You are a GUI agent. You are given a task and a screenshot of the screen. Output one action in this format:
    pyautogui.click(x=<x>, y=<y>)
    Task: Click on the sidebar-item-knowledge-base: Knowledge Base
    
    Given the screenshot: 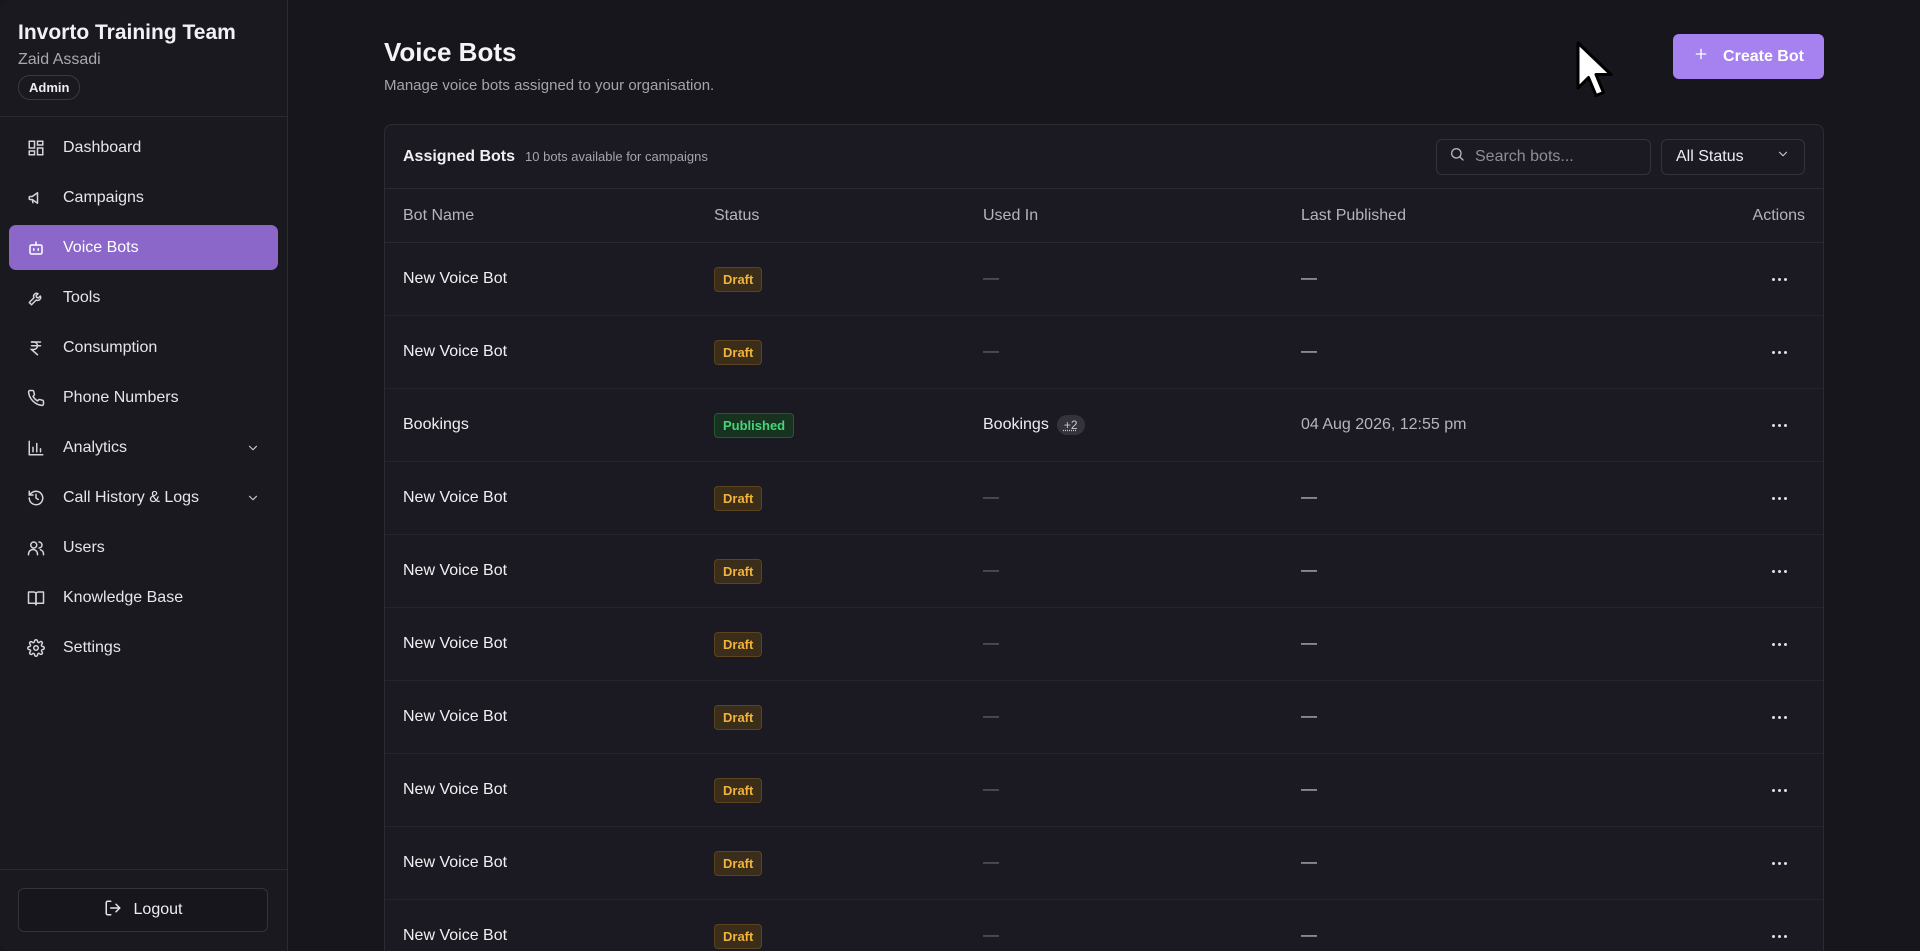 What is the action you would take?
    pyautogui.click(x=143, y=597)
    